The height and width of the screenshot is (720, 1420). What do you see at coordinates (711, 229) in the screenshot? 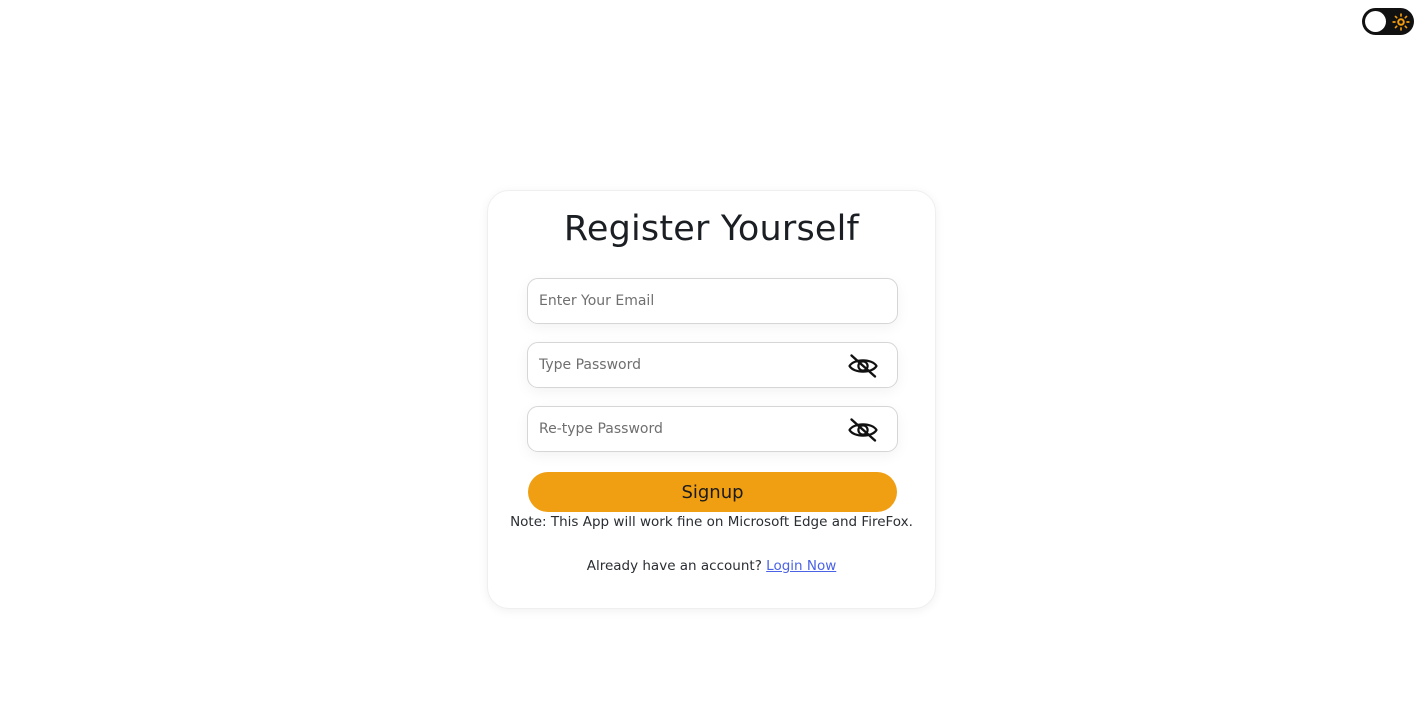
I see `page-title: Register Yourself` at bounding box center [711, 229].